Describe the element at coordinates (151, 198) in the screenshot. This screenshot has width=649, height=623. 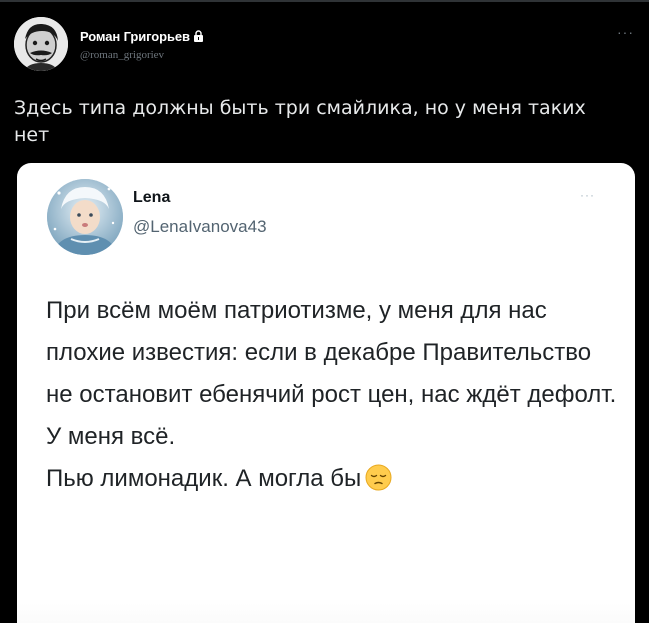
I see `quoted-author-name: Lena` at that location.